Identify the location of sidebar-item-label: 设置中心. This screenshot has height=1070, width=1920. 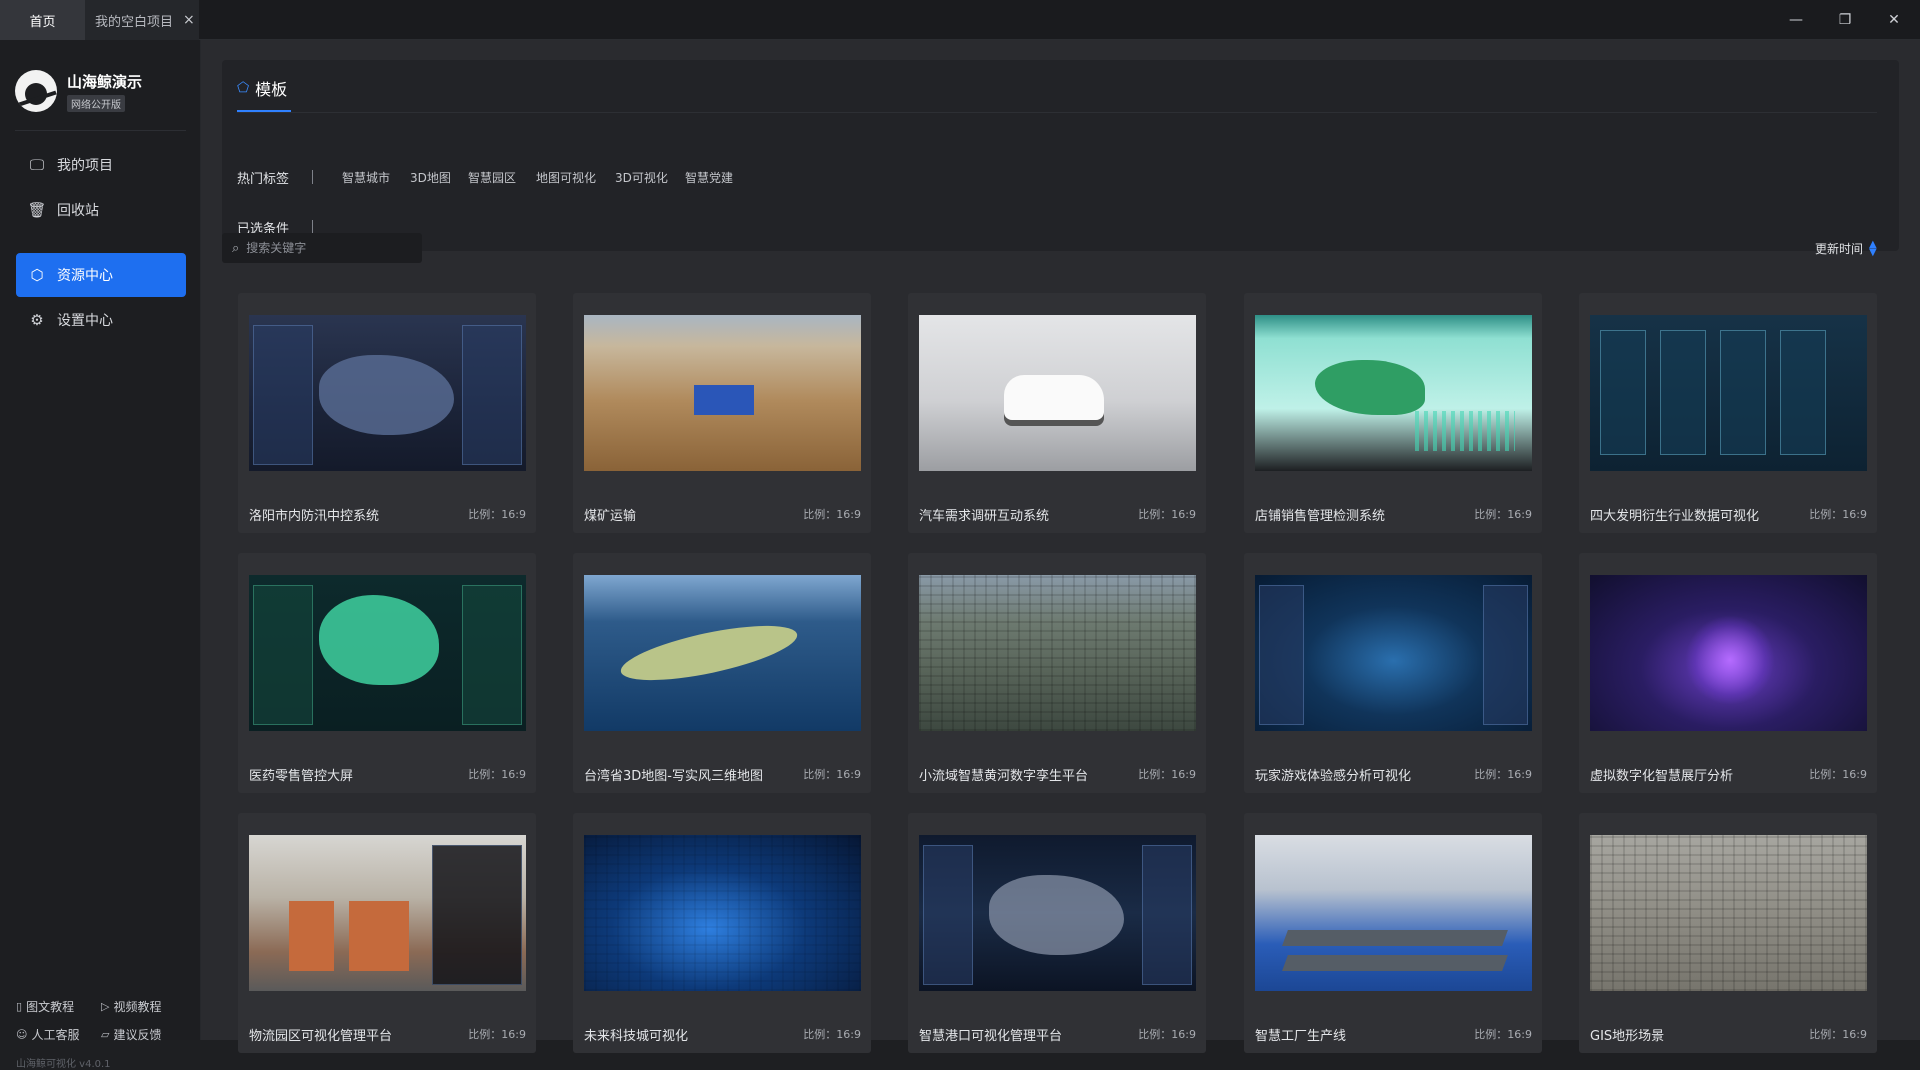
(85, 321).